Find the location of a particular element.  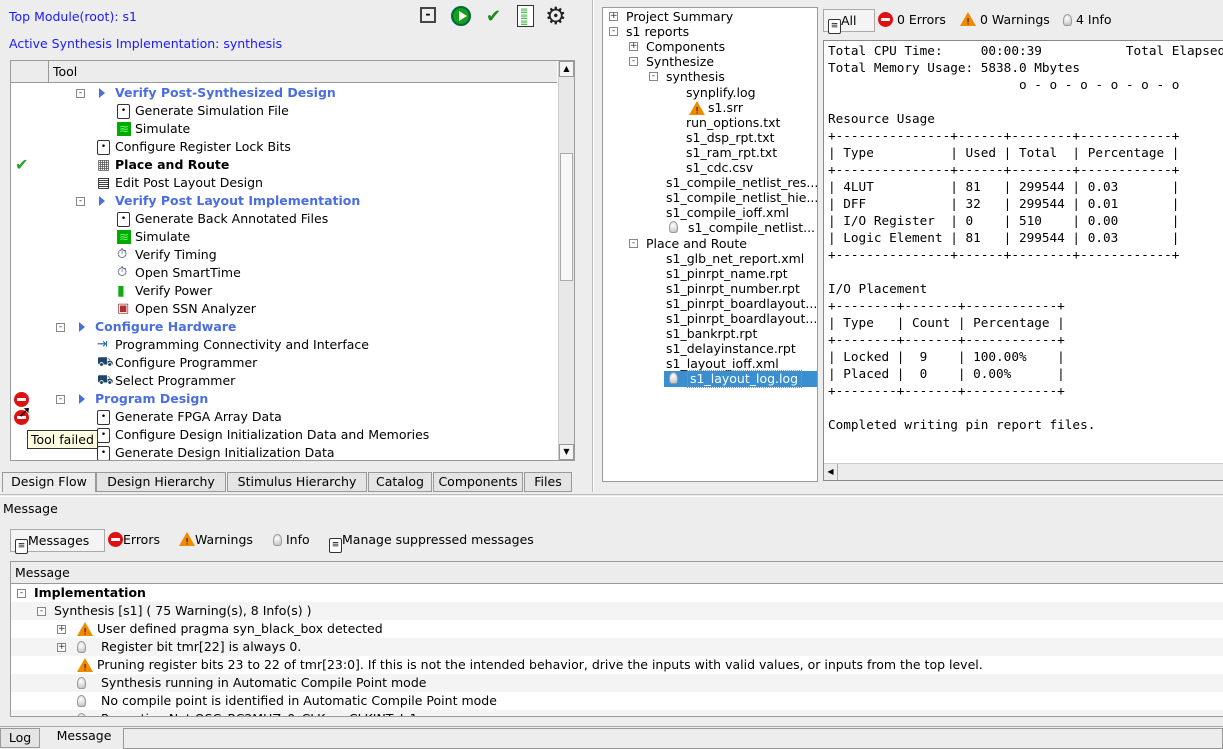

tab-message: Message is located at coordinates (84, 737).